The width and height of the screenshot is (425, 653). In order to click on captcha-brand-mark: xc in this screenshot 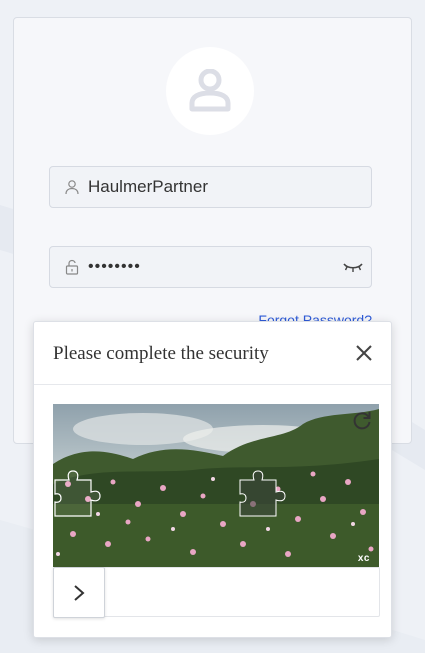, I will do `click(363, 558)`.